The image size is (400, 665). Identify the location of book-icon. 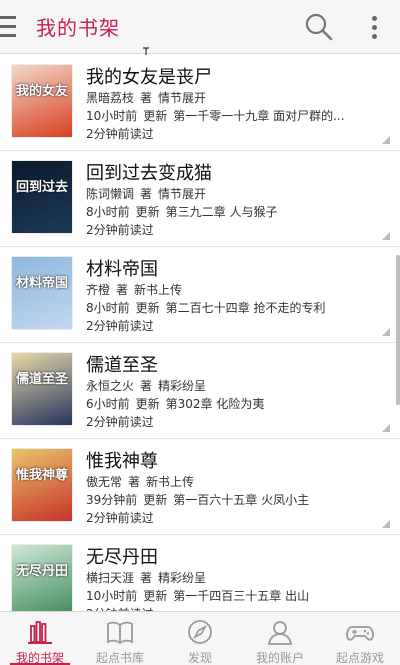
(120, 633).